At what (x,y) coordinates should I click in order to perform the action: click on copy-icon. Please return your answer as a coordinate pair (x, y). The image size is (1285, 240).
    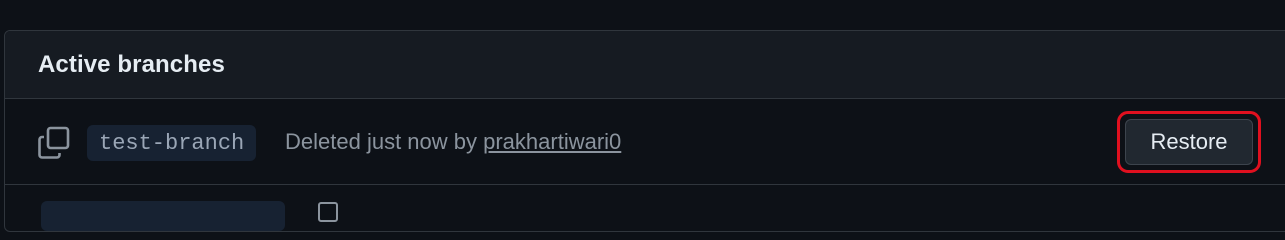
    Looking at the image, I should click on (54, 143).